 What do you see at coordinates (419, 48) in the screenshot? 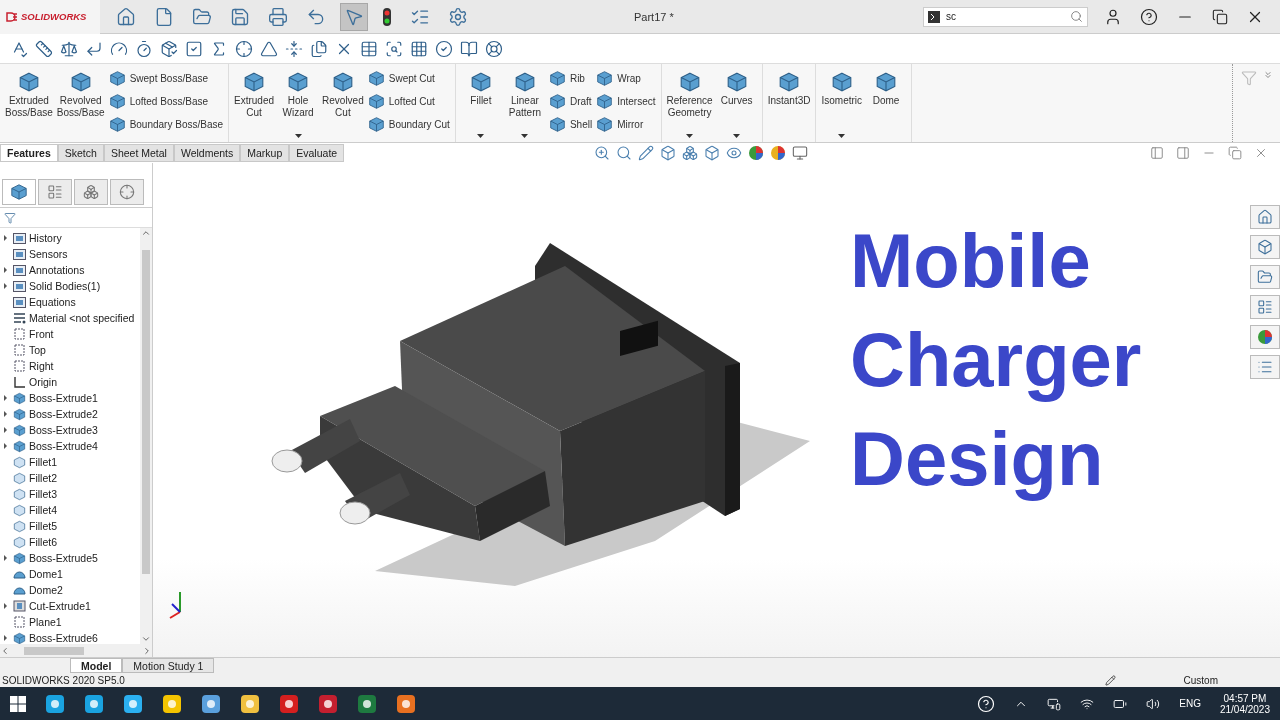
I see `grid-icon` at bounding box center [419, 48].